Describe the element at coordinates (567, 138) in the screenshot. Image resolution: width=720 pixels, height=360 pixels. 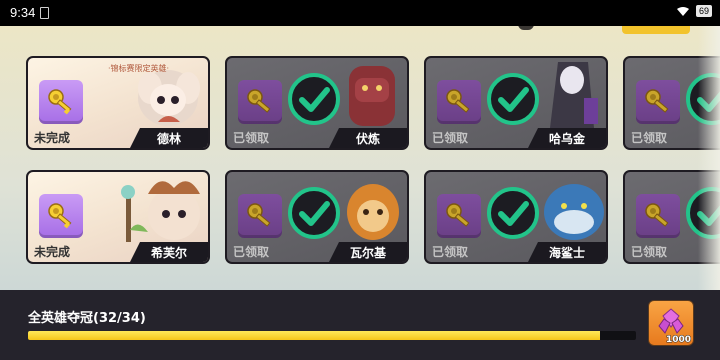
I see `hero-name-tag: 哈乌金` at that location.